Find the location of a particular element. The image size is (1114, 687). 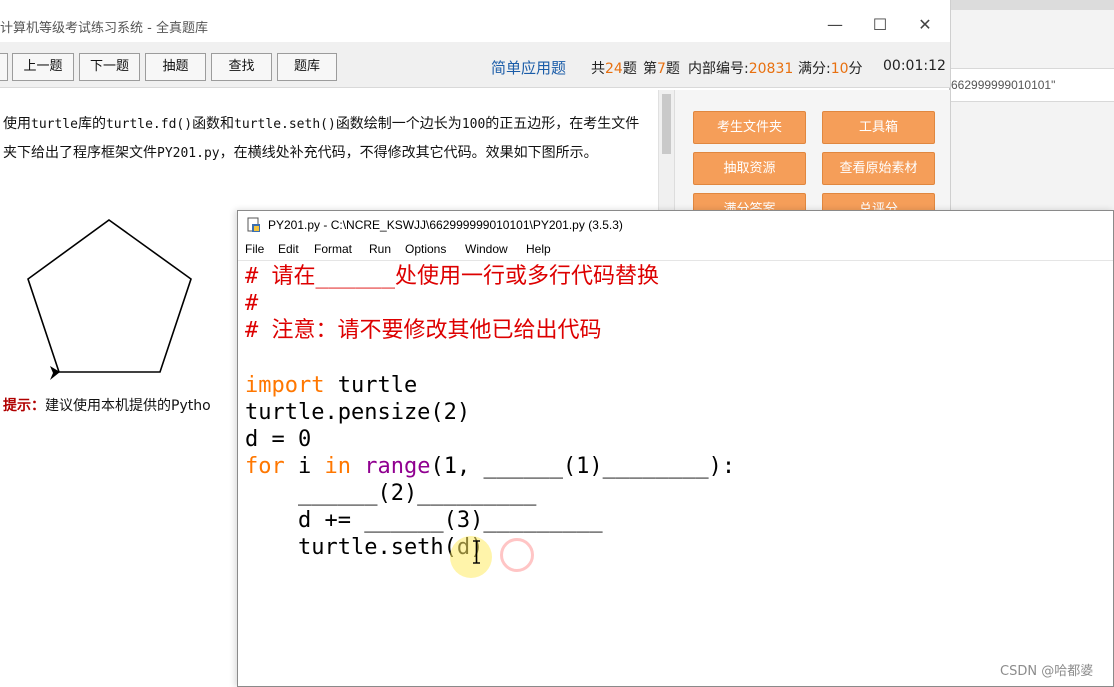

minimize-icon: — is located at coordinates (835, 25).